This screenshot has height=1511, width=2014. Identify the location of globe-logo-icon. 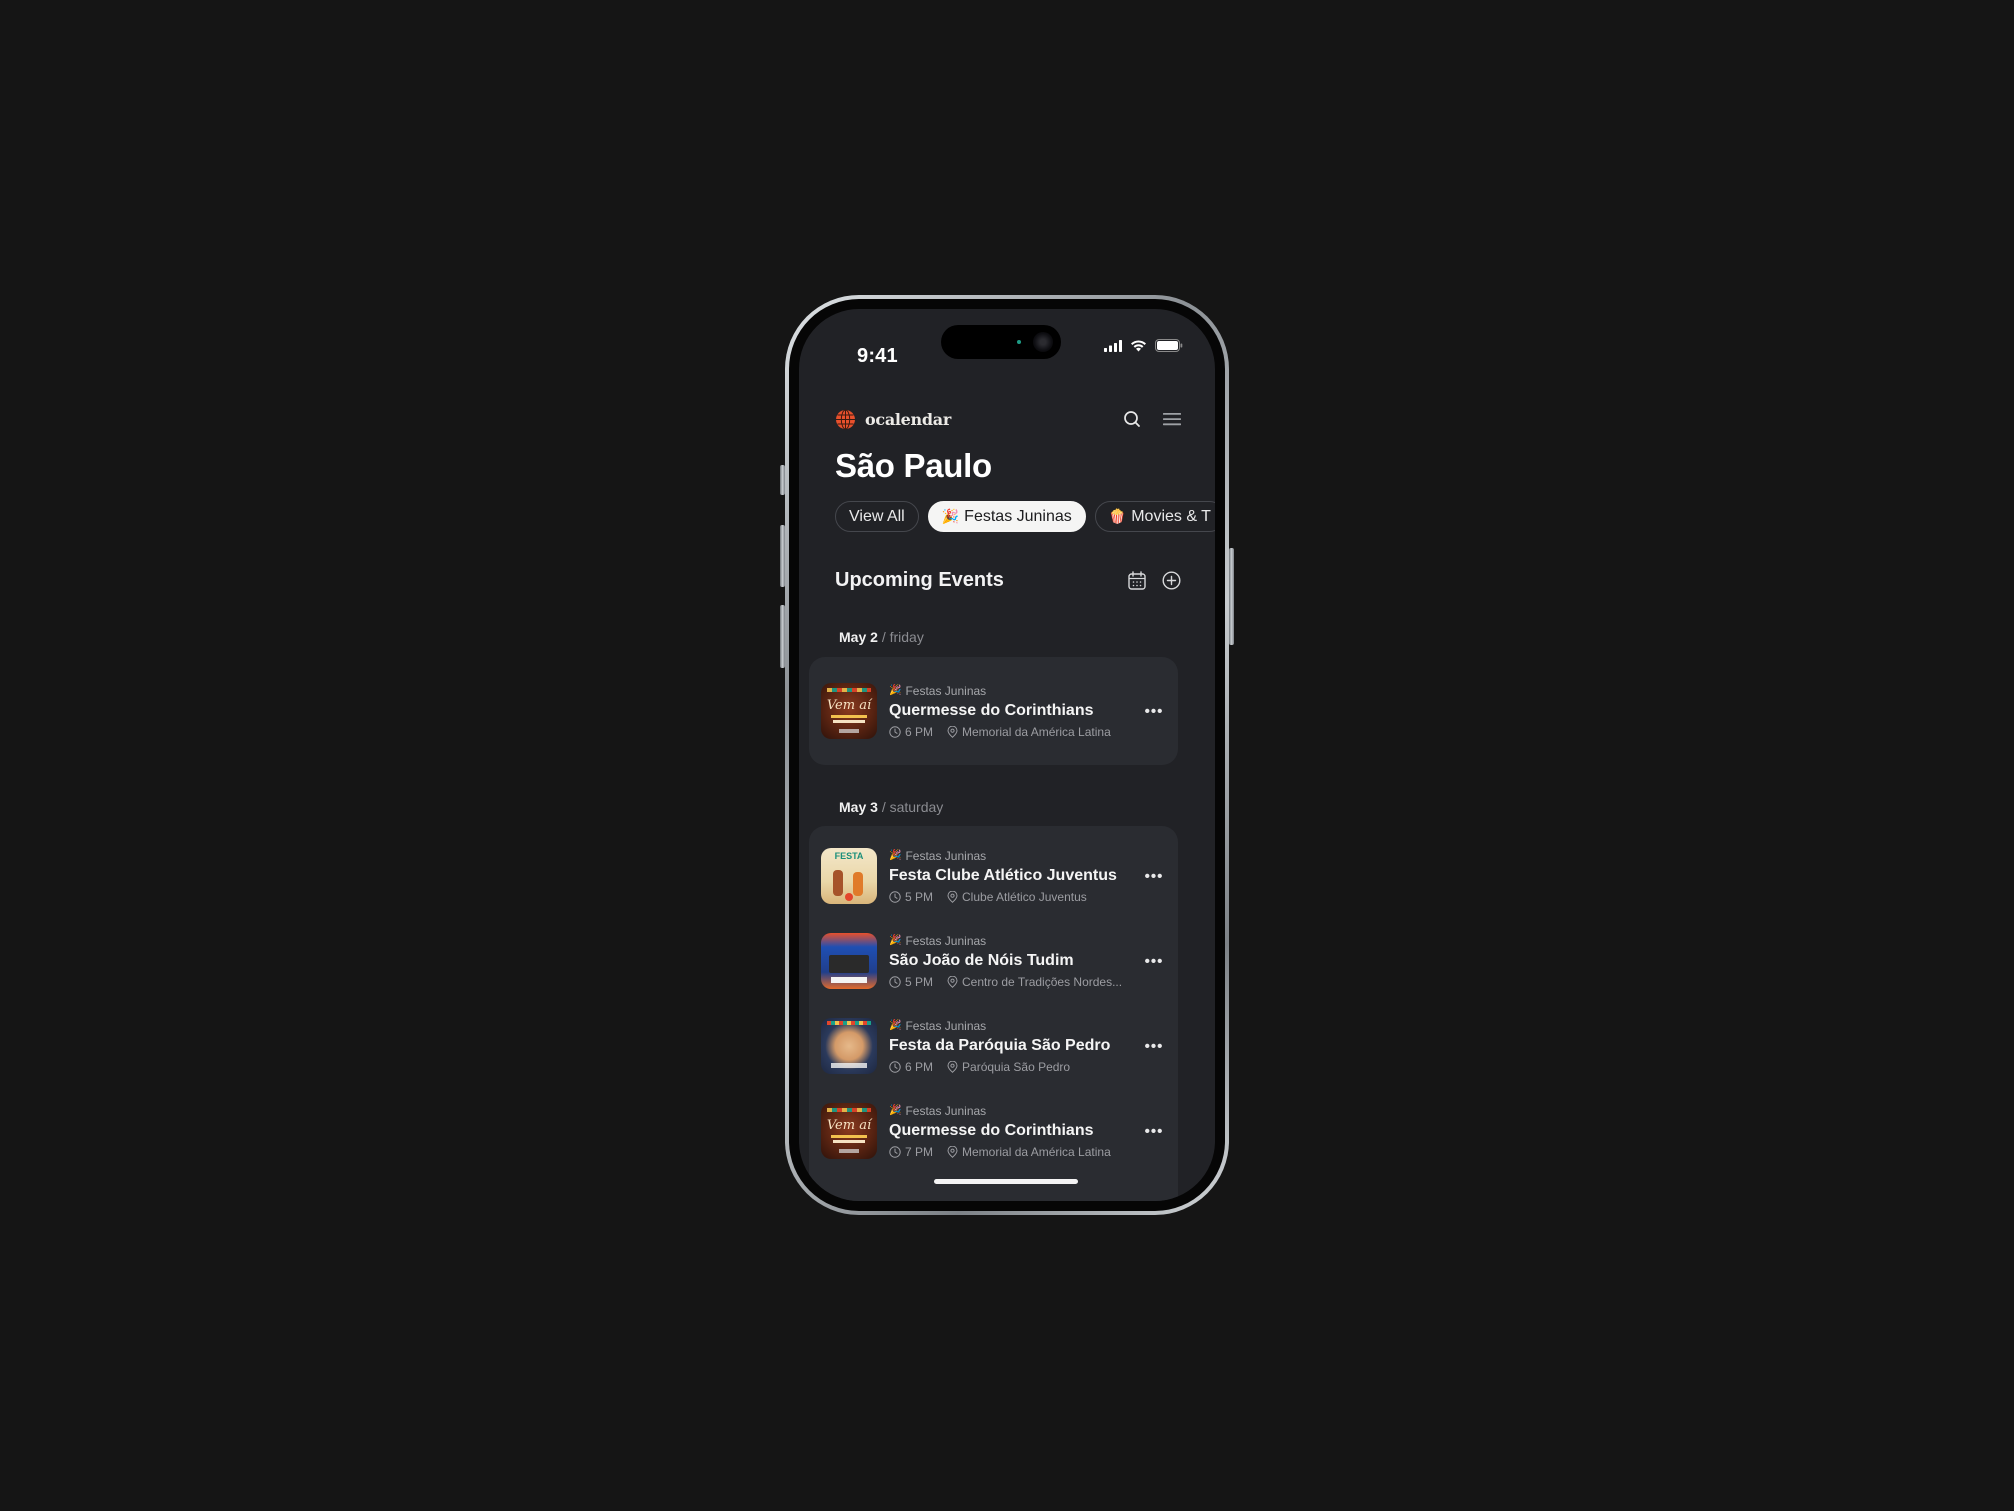
(845, 419).